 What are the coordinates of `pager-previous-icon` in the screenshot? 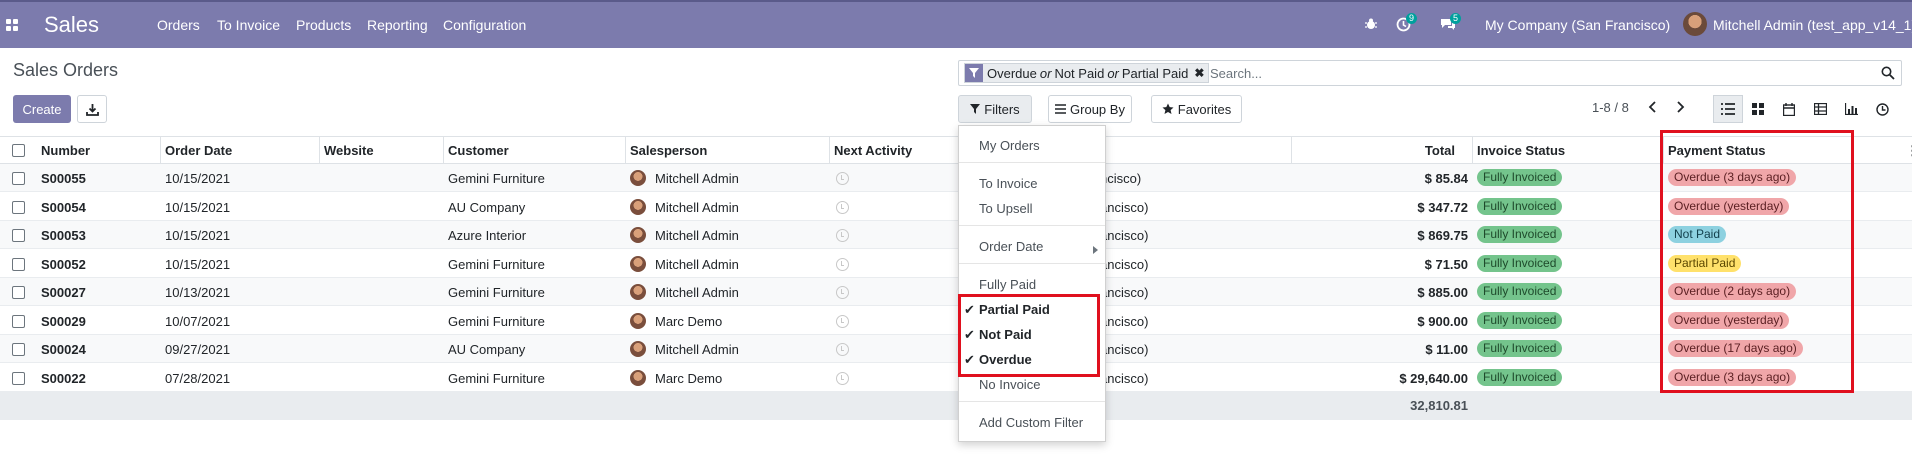 It's located at (1653, 108).